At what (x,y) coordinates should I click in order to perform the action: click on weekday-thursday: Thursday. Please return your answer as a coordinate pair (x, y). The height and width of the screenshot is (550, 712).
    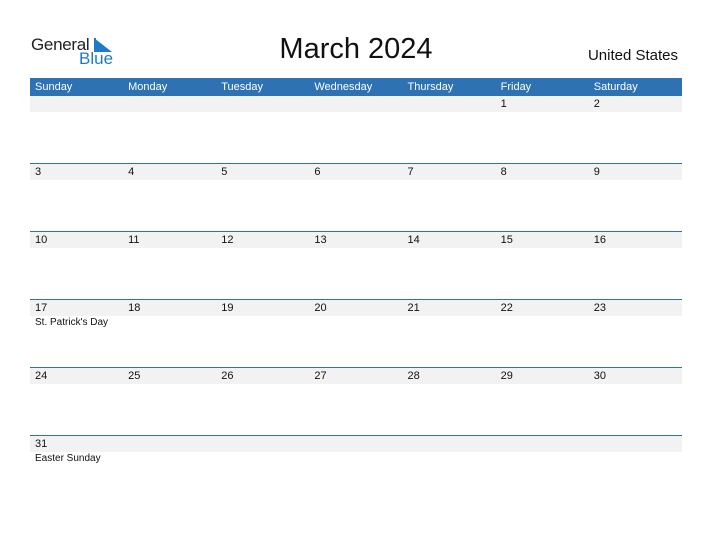
    Looking at the image, I should click on (430, 87).